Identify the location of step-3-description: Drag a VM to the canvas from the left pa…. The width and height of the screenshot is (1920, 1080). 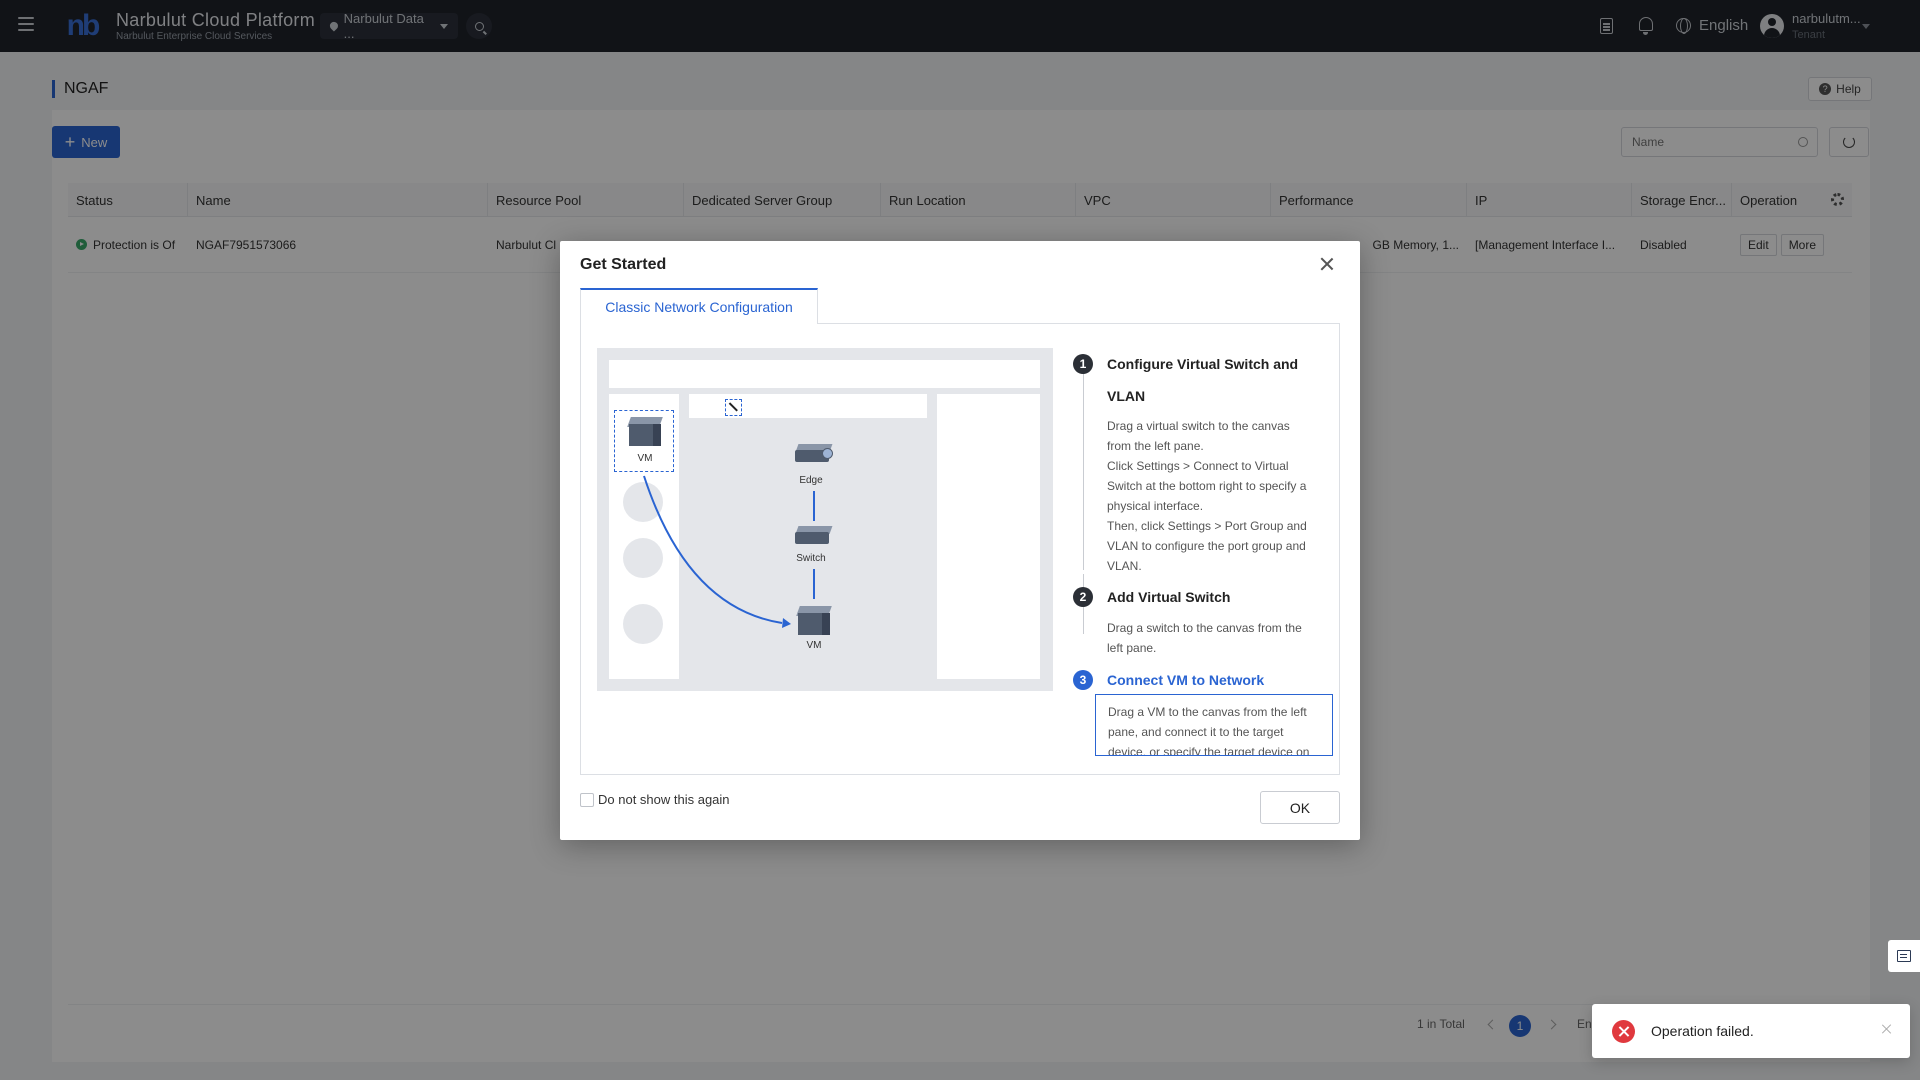
(1214, 725).